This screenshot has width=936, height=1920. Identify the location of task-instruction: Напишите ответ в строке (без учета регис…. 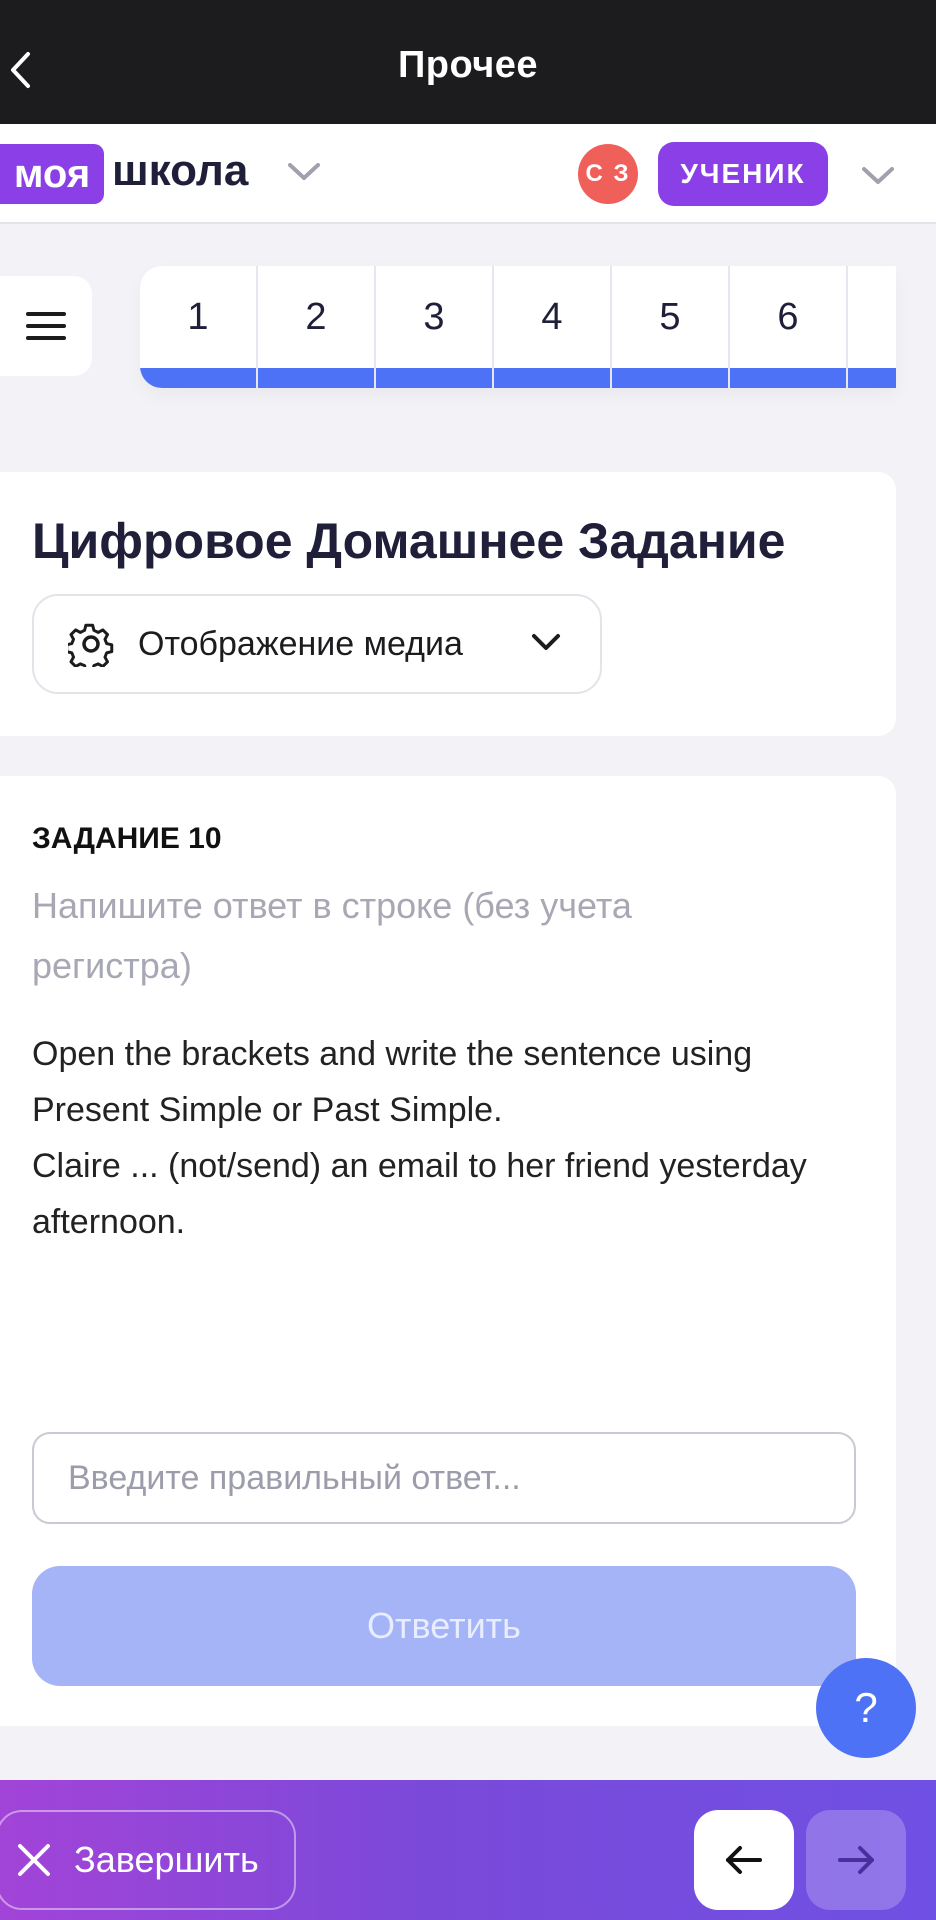
(332, 935).